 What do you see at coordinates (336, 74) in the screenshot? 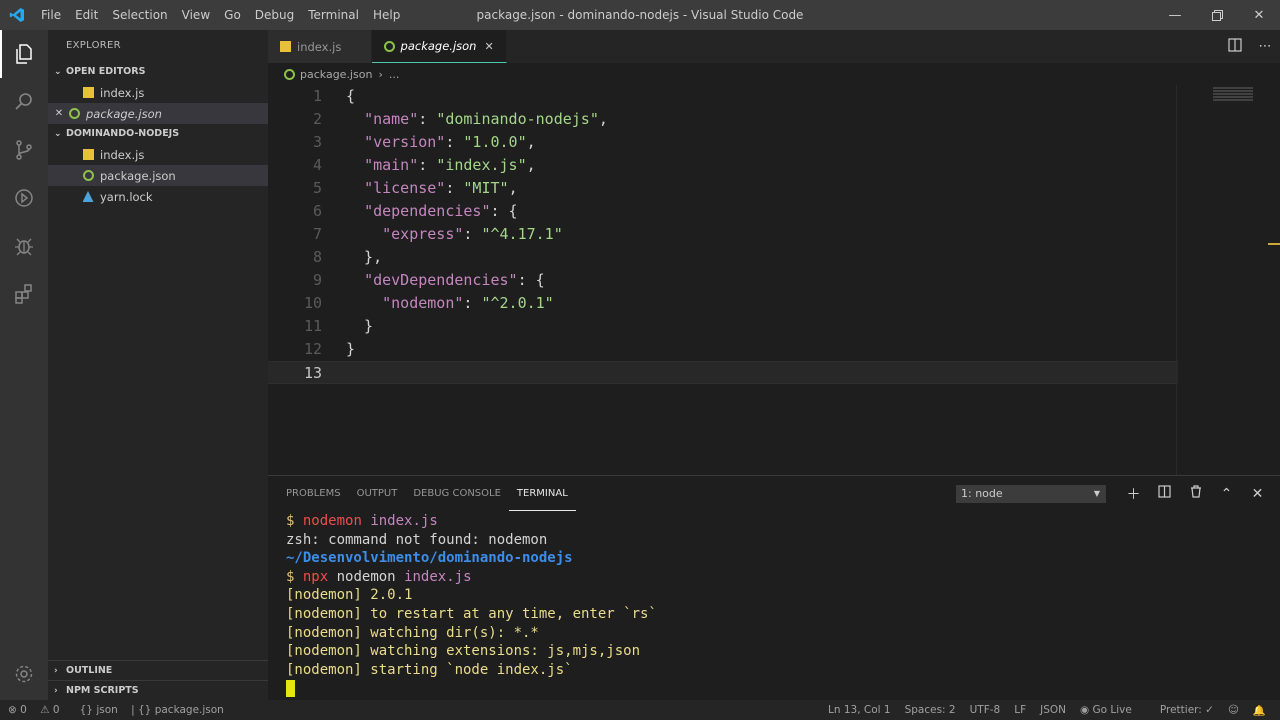
I see `breadcrumb-file: package.json` at bounding box center [336, 74].